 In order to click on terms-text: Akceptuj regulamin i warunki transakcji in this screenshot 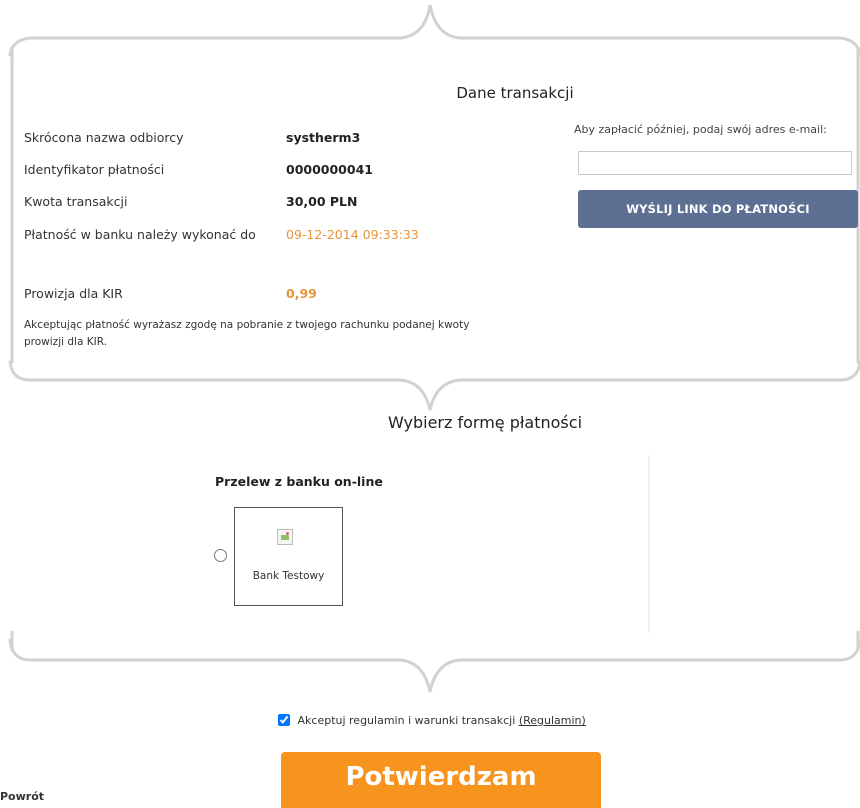, I will do `click(406, 720)`.